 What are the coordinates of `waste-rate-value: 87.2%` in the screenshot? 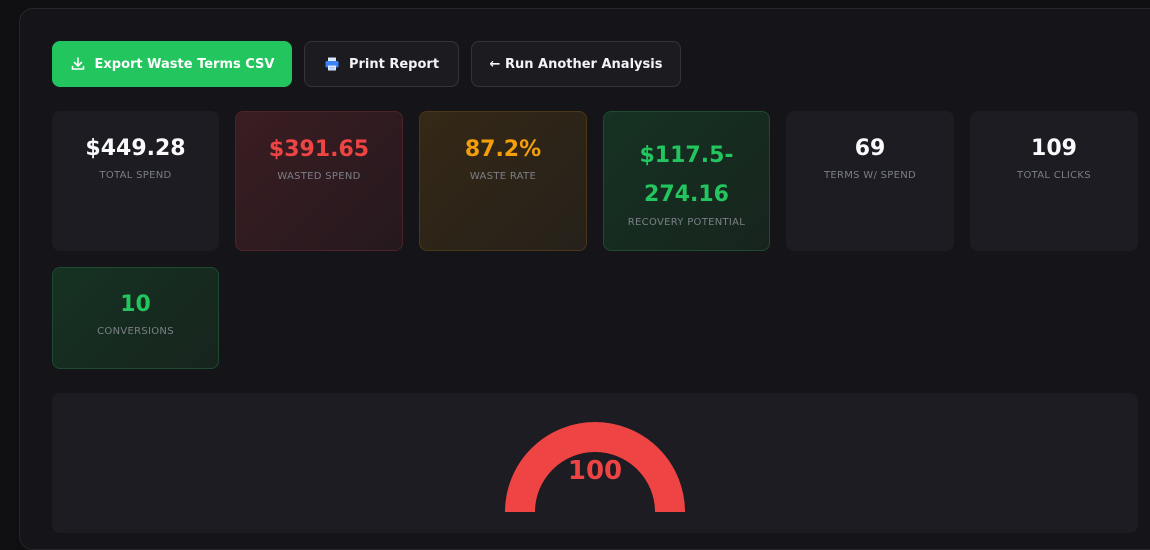 It's located at (503, 149).